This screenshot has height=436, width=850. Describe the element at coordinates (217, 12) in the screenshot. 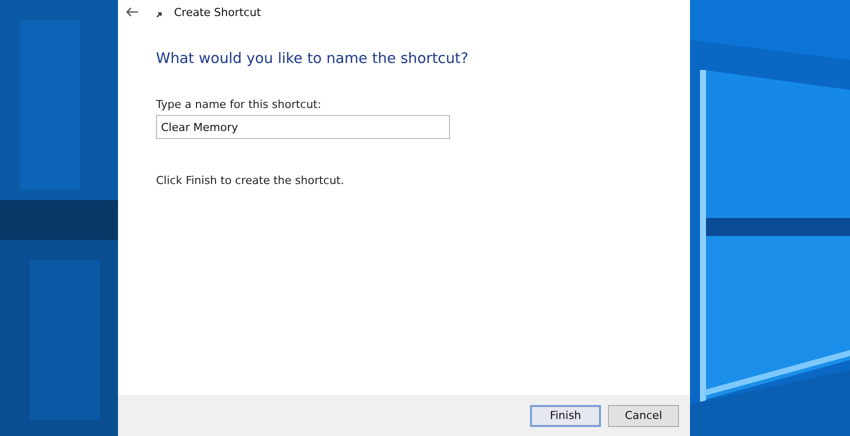

I see `window-title: Create Shortcut` at that location.